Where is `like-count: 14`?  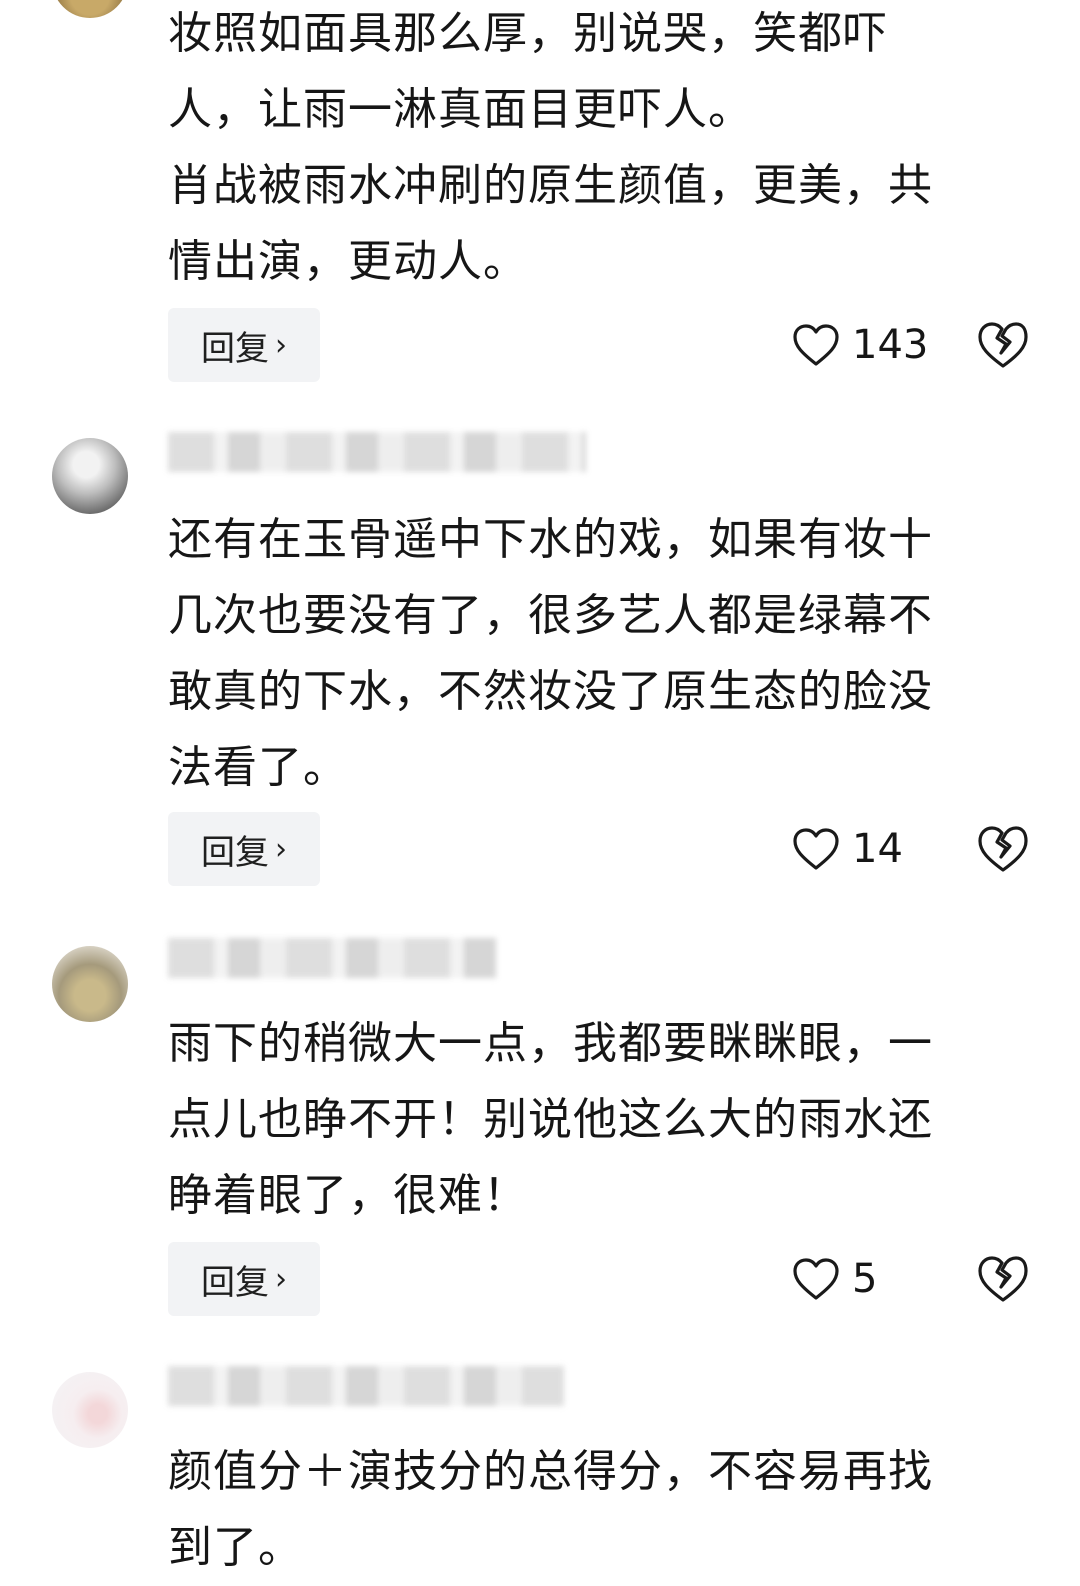
like-count: 14 is located at coordinates (877, 849).